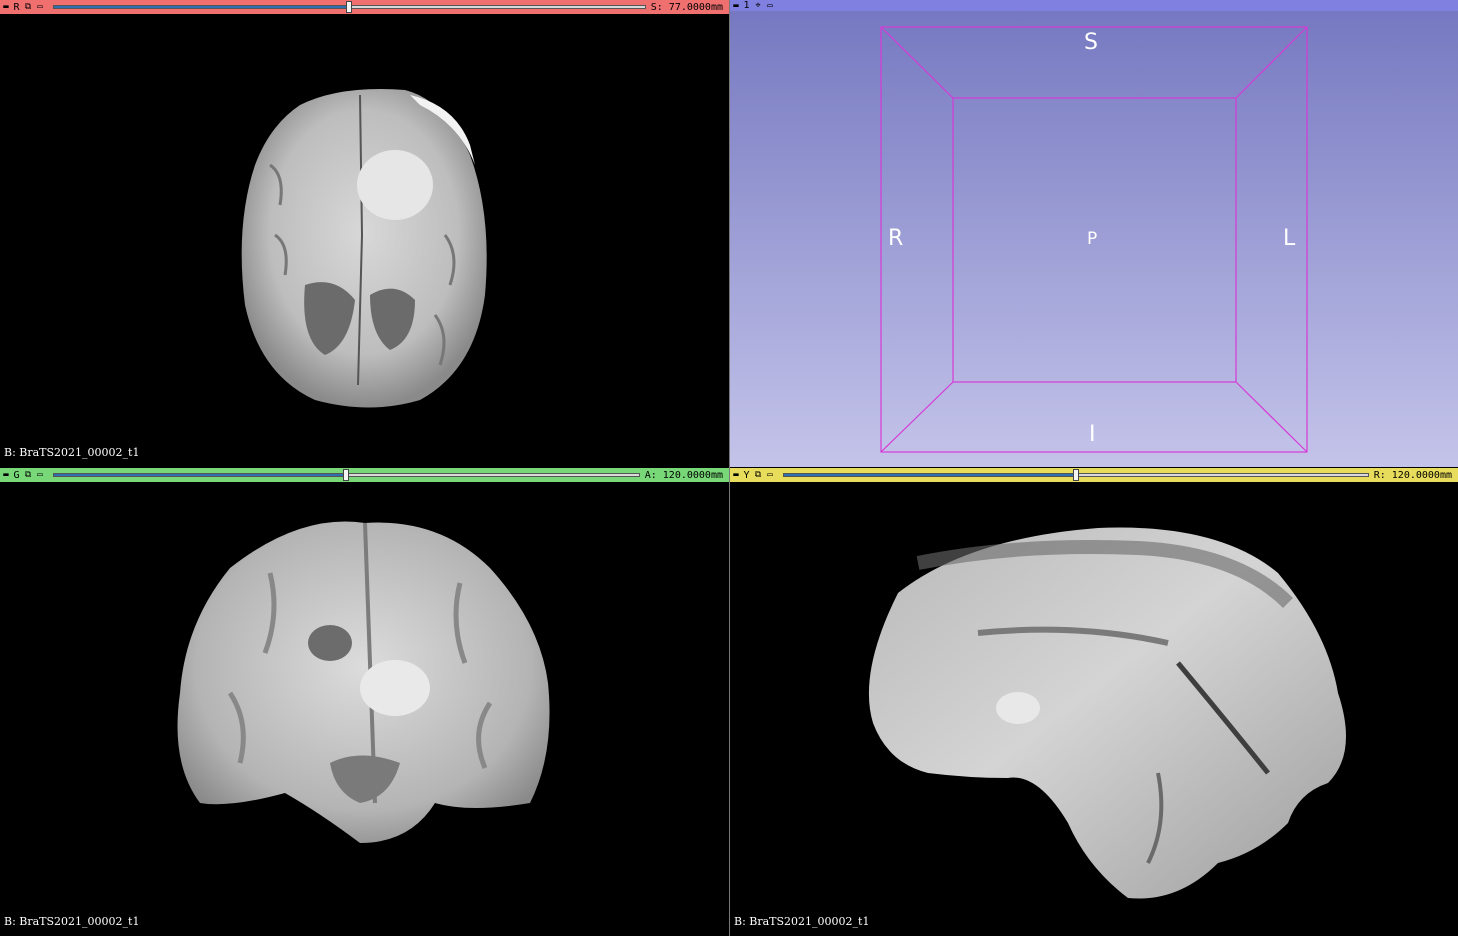  What do you see at coordinates (1091, 42) in the screenshot?
I see `orientation-label-top: S` at bounding box center [1091, 42].